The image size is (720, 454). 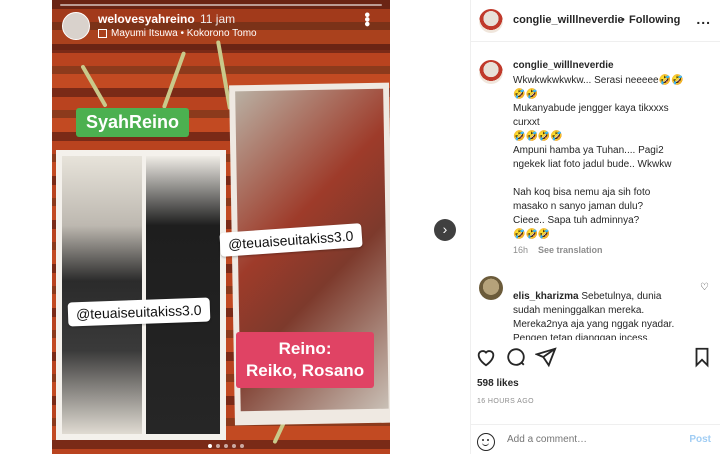 What do you see at coordinates (546, 357) in the screenshot?
I see `share-send-icon` at bounding box center [546, 357].